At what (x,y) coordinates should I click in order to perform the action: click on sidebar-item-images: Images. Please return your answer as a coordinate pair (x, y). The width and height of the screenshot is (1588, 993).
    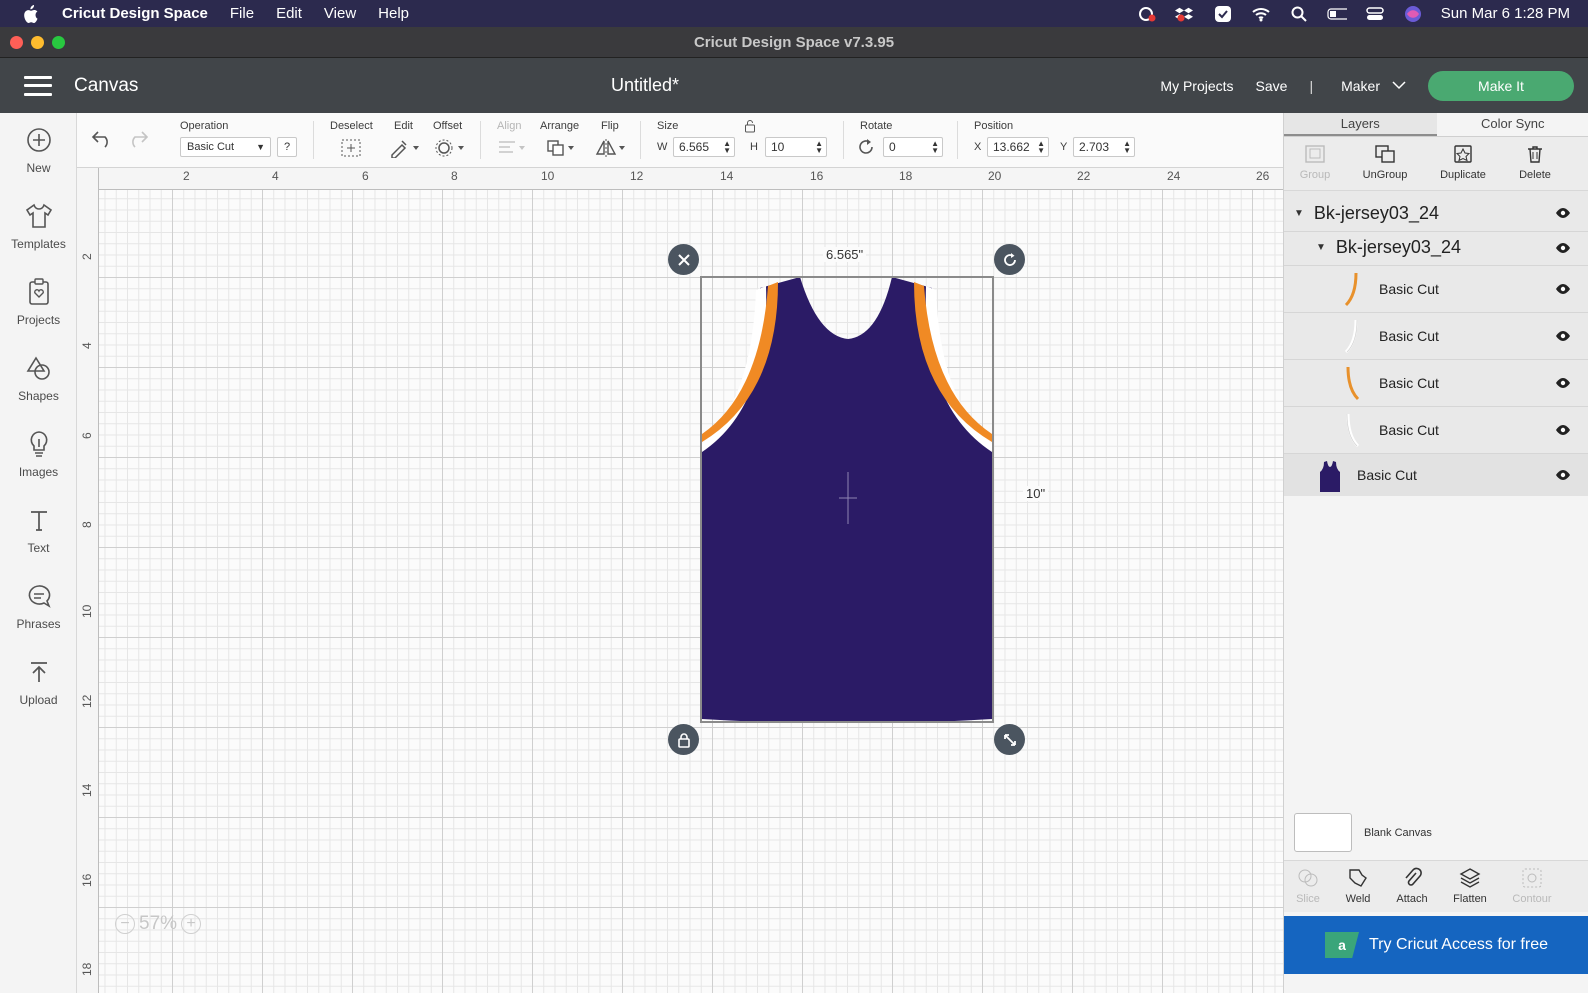
    Looking at the image, I should click on (38, 454).